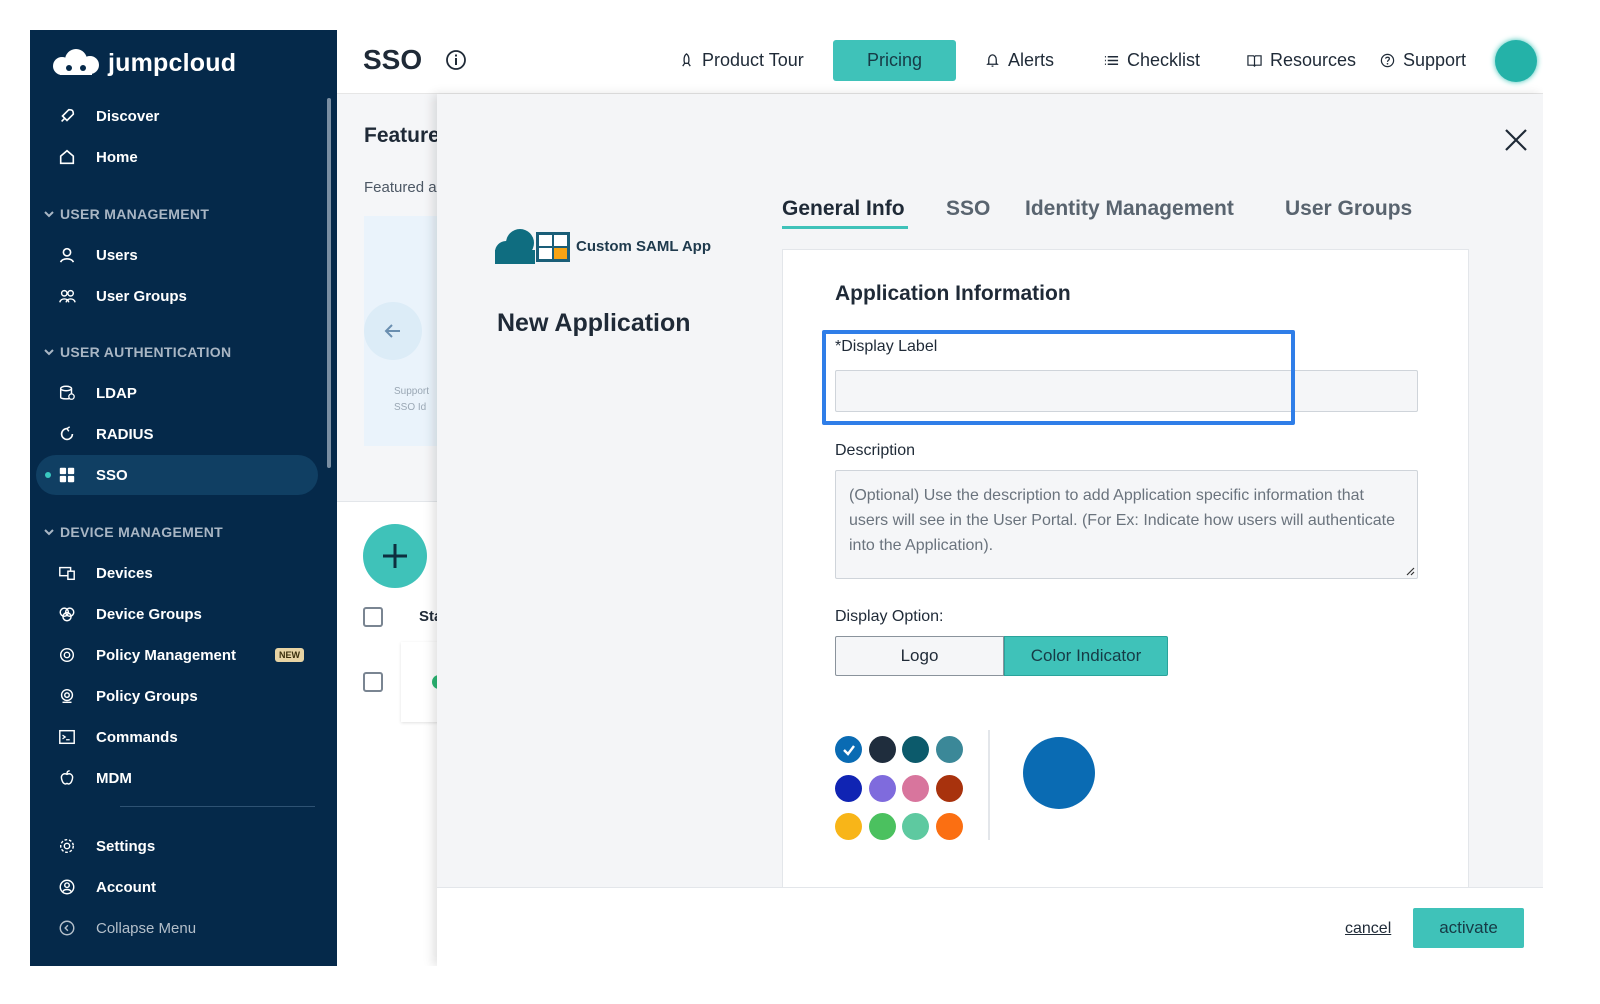 This screenshot has width=1600, height=1004. What do you see at coordinates (67, 573) in the screenshot?
I see `devices-icon` at bounding box center [67, 573].